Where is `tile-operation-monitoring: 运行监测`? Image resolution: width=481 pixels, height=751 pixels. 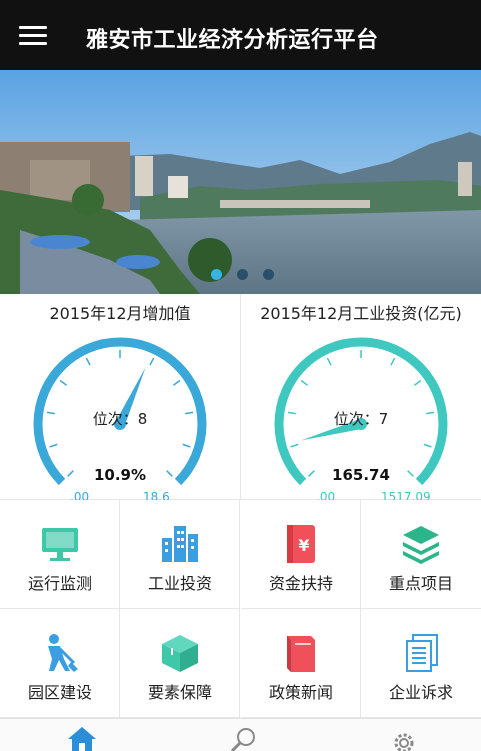
tile-operation-monitoring: 运行监测 is located at coordinates (60, 554).